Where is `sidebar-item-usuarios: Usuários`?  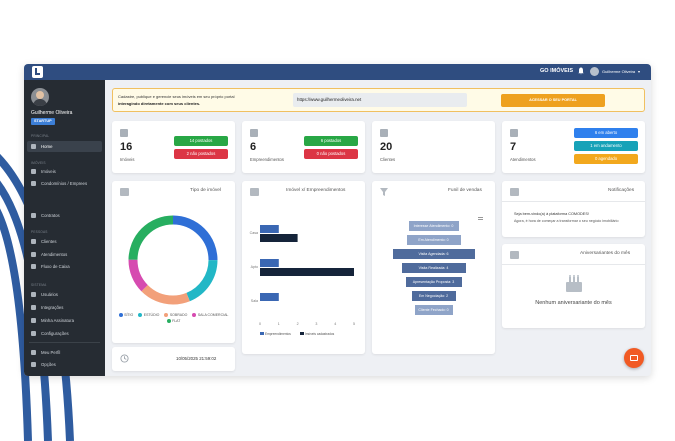
sidebar-item-usuarios: Usuários is located at coordinates (44, 294).